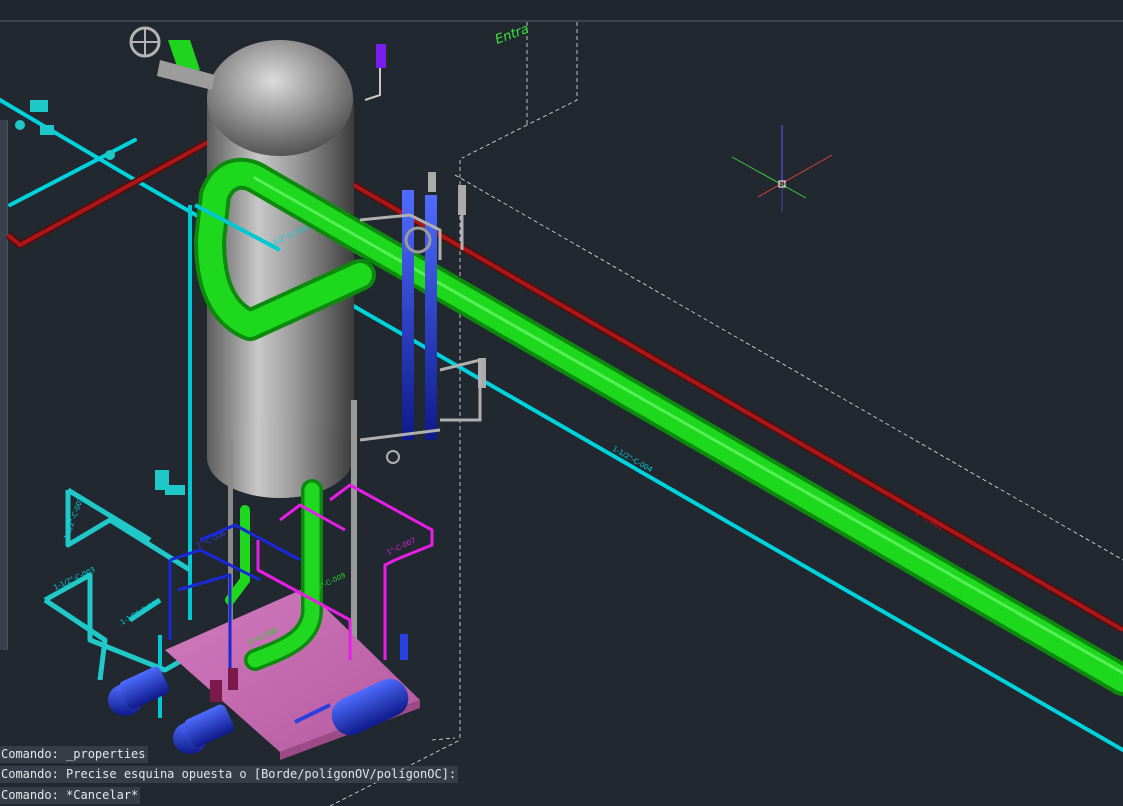  I want to click on top-nozzle-valve, so click(172, 58).